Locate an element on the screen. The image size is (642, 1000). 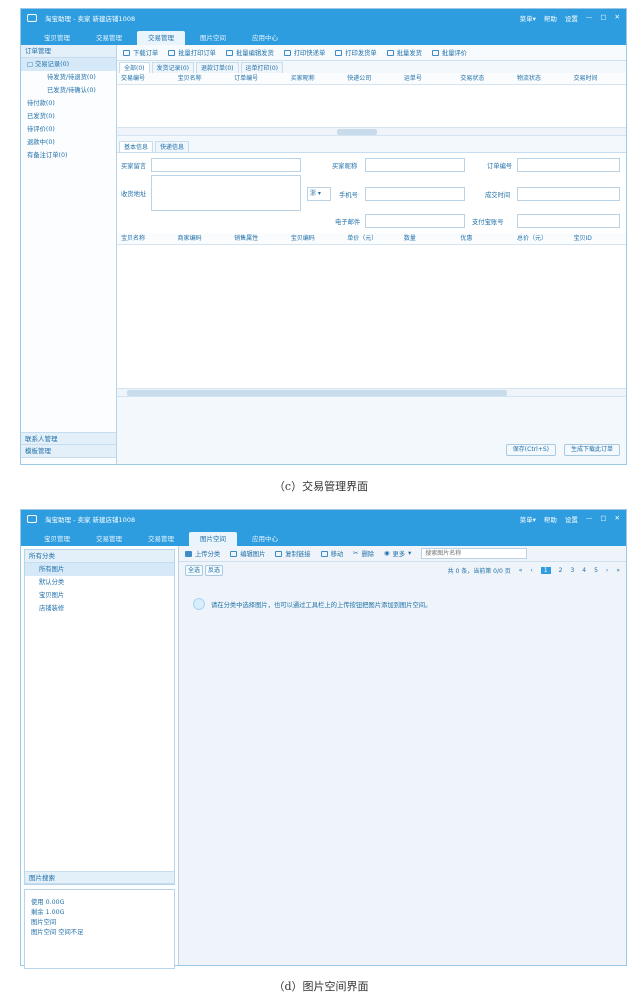
col-unit-price: 单价（元） is located at coordinates (371, 238).